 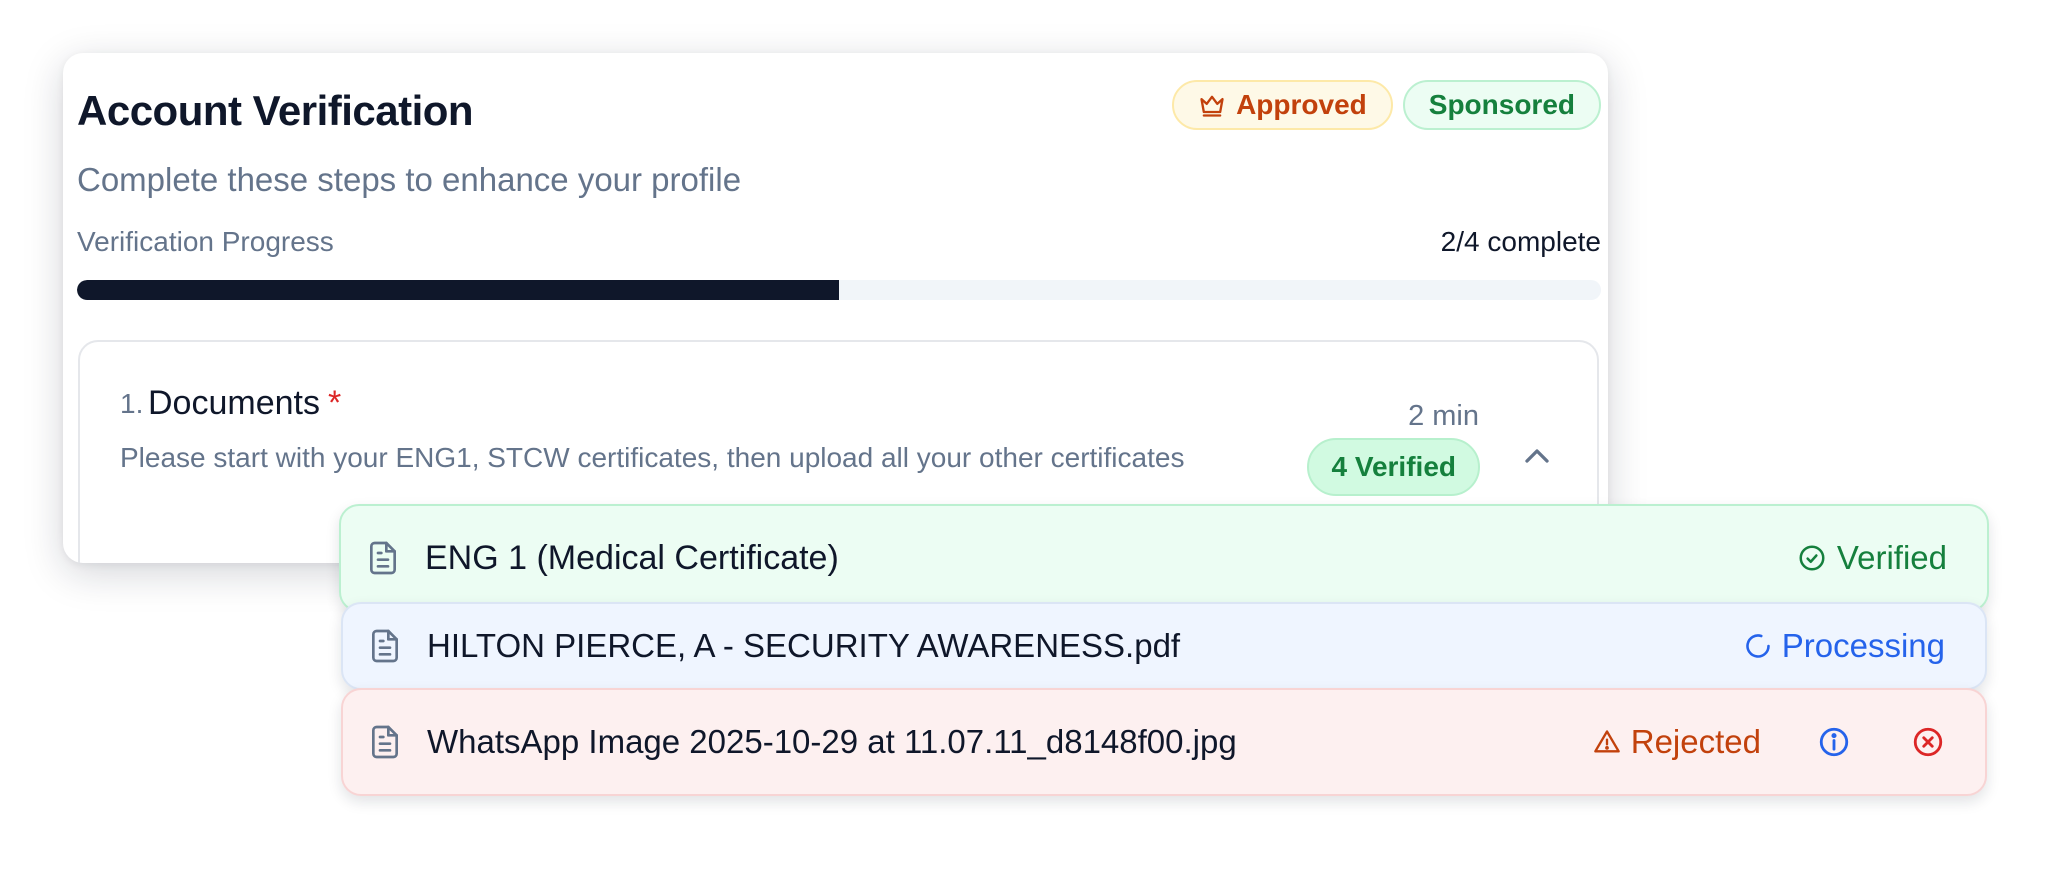 I want to click on page-title: Account Verification, so click(x=275, y=110).